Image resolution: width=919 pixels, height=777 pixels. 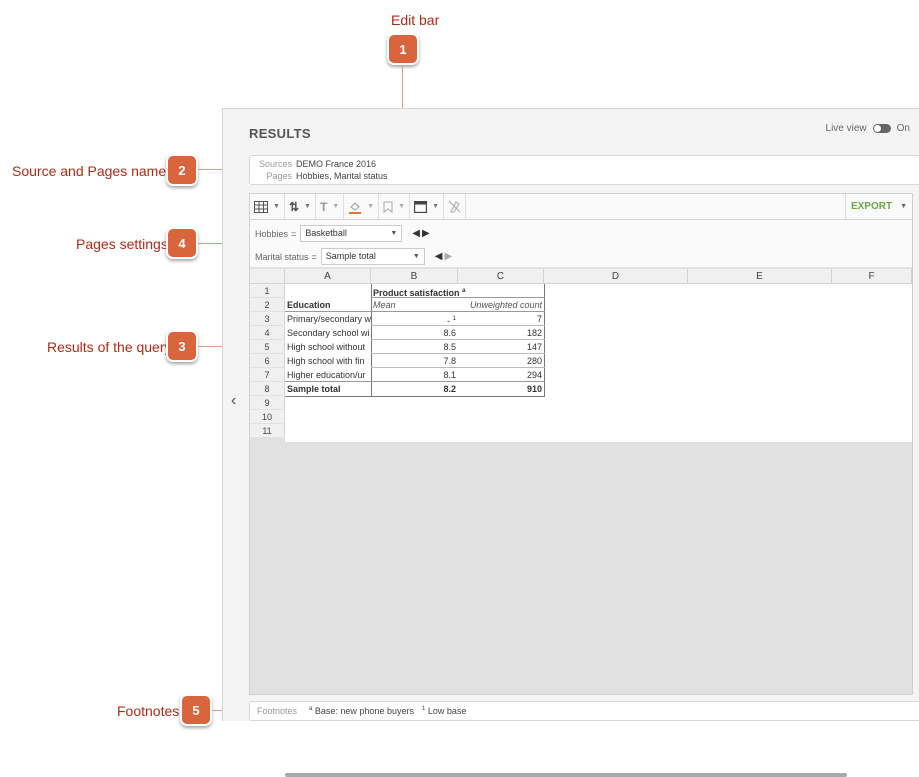 I want to click on row-header: 8, so click(x=267, y=389).